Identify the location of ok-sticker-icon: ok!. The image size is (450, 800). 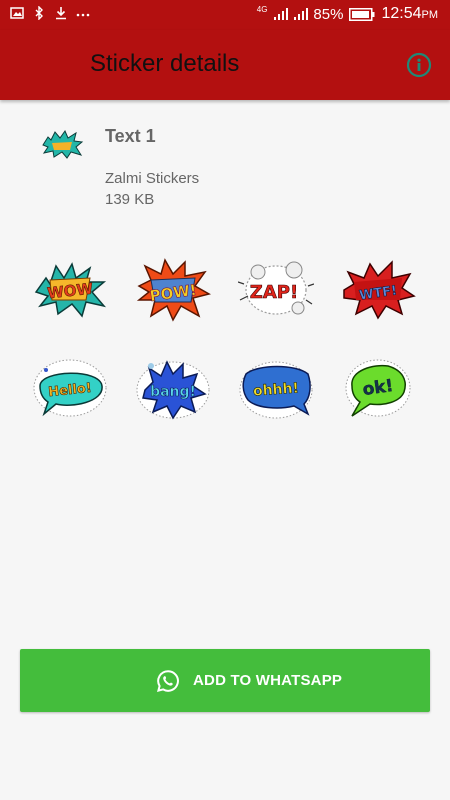
(378, 388).